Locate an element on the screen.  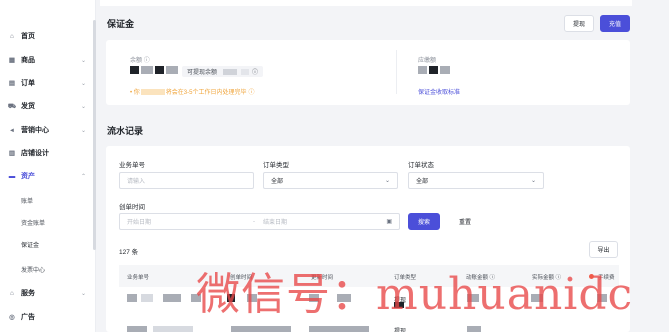
reset-button: 重置 is located at coordinates (465, 221).